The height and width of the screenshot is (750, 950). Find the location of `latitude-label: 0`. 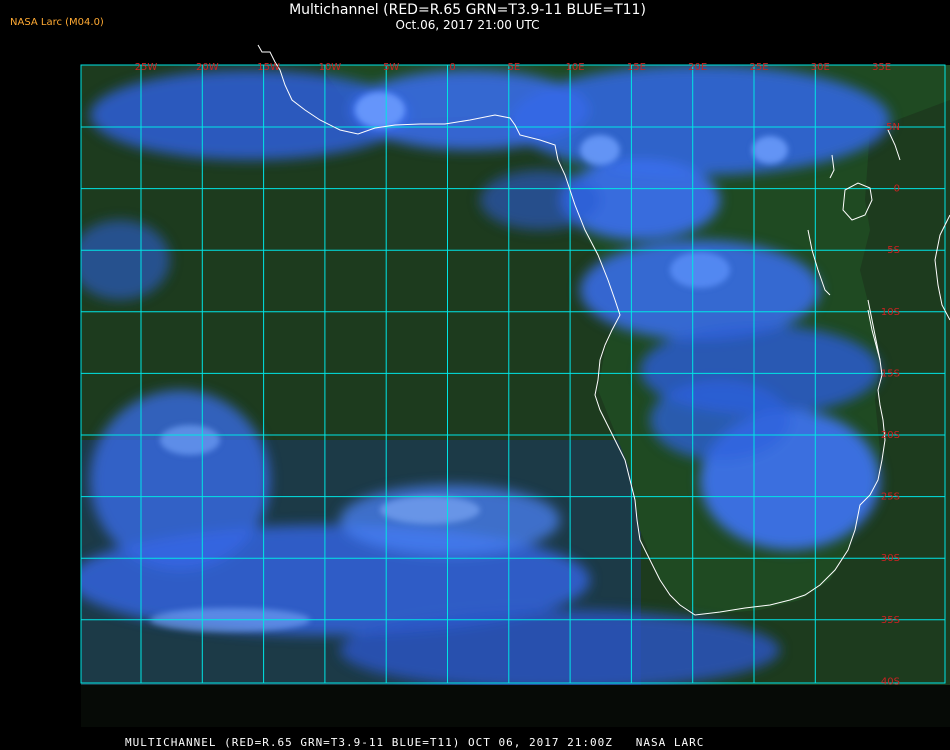

latitude-label: 0 is located at coordinates (897, 189).